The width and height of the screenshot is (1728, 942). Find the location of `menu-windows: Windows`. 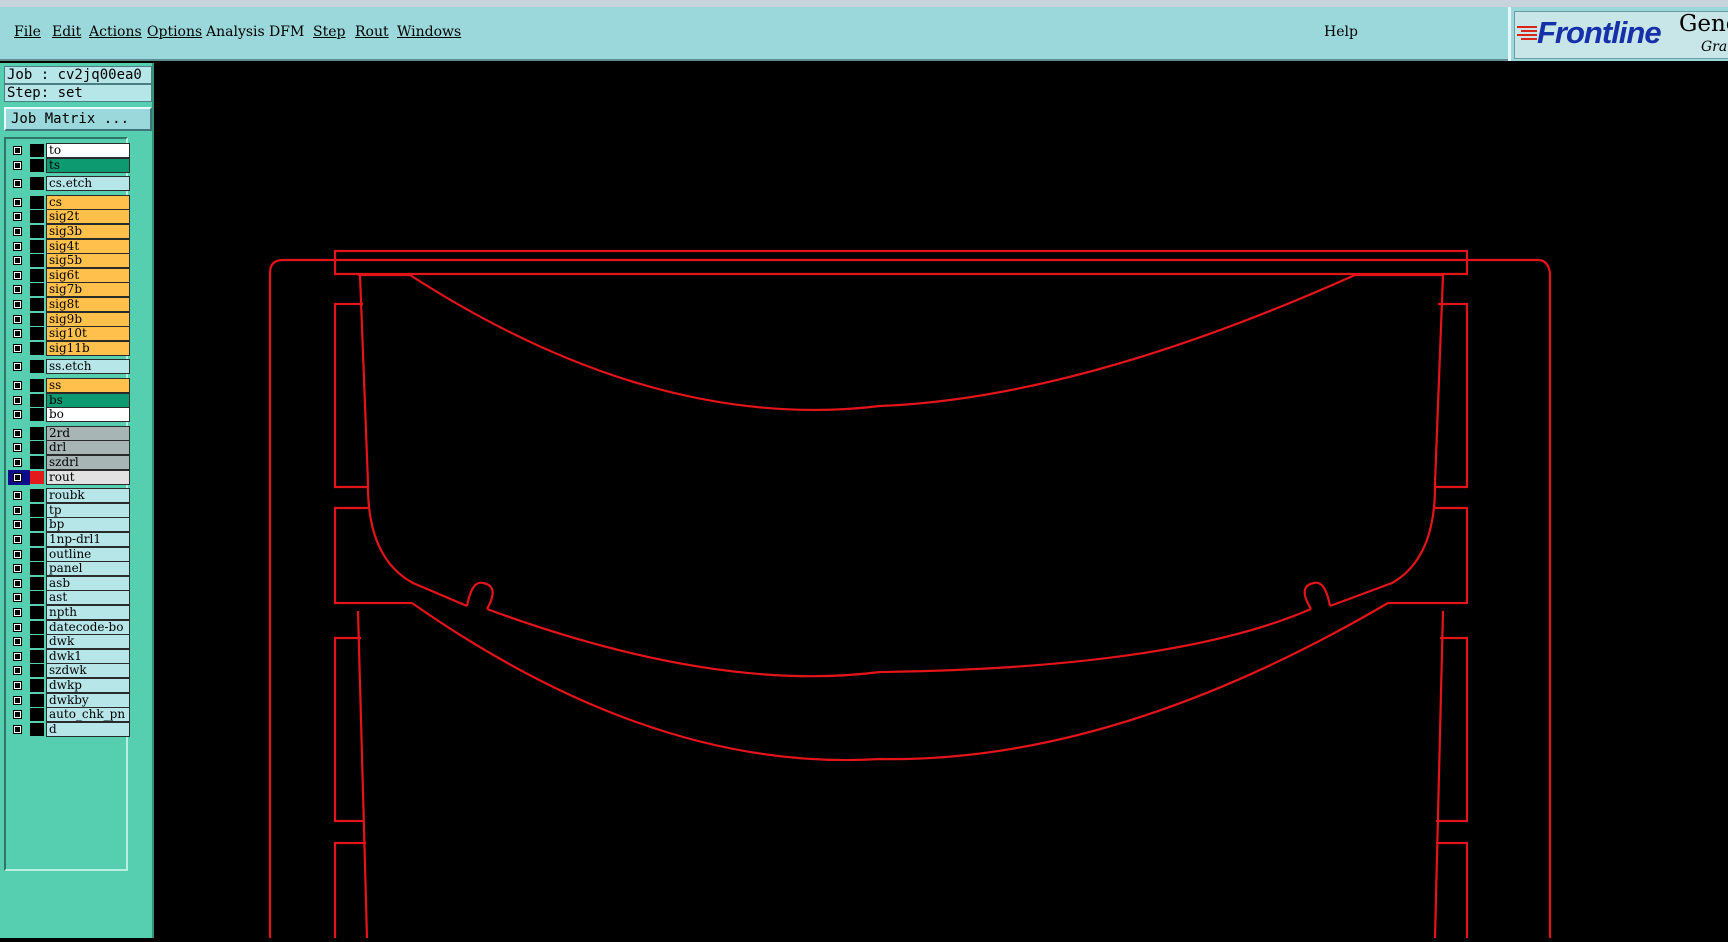

menu-windows: Windows is located at coordinates (429, 32).